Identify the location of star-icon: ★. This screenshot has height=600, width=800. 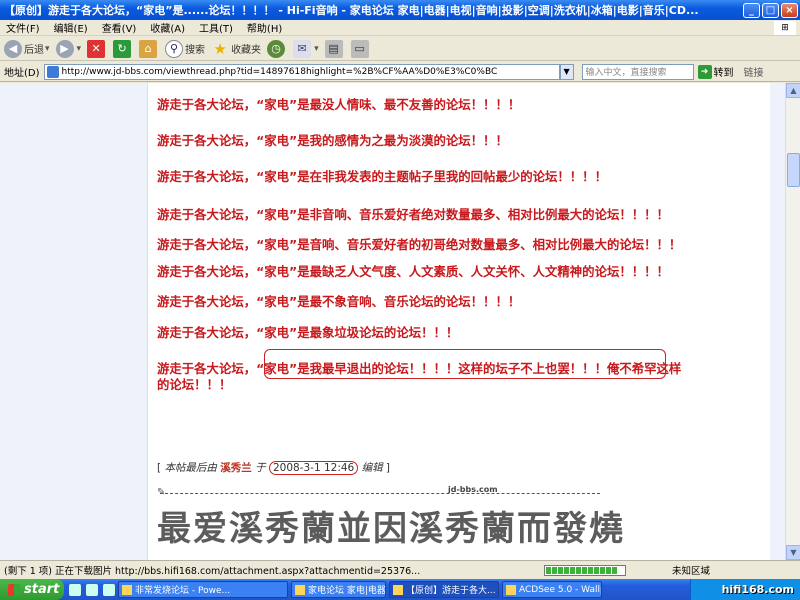
(220, 48).